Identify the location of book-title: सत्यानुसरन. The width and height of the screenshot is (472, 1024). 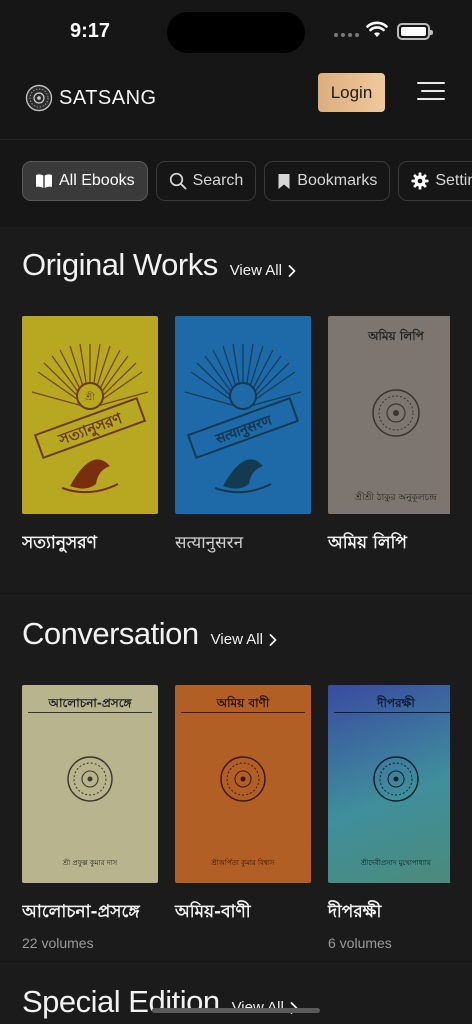
(209, 543).